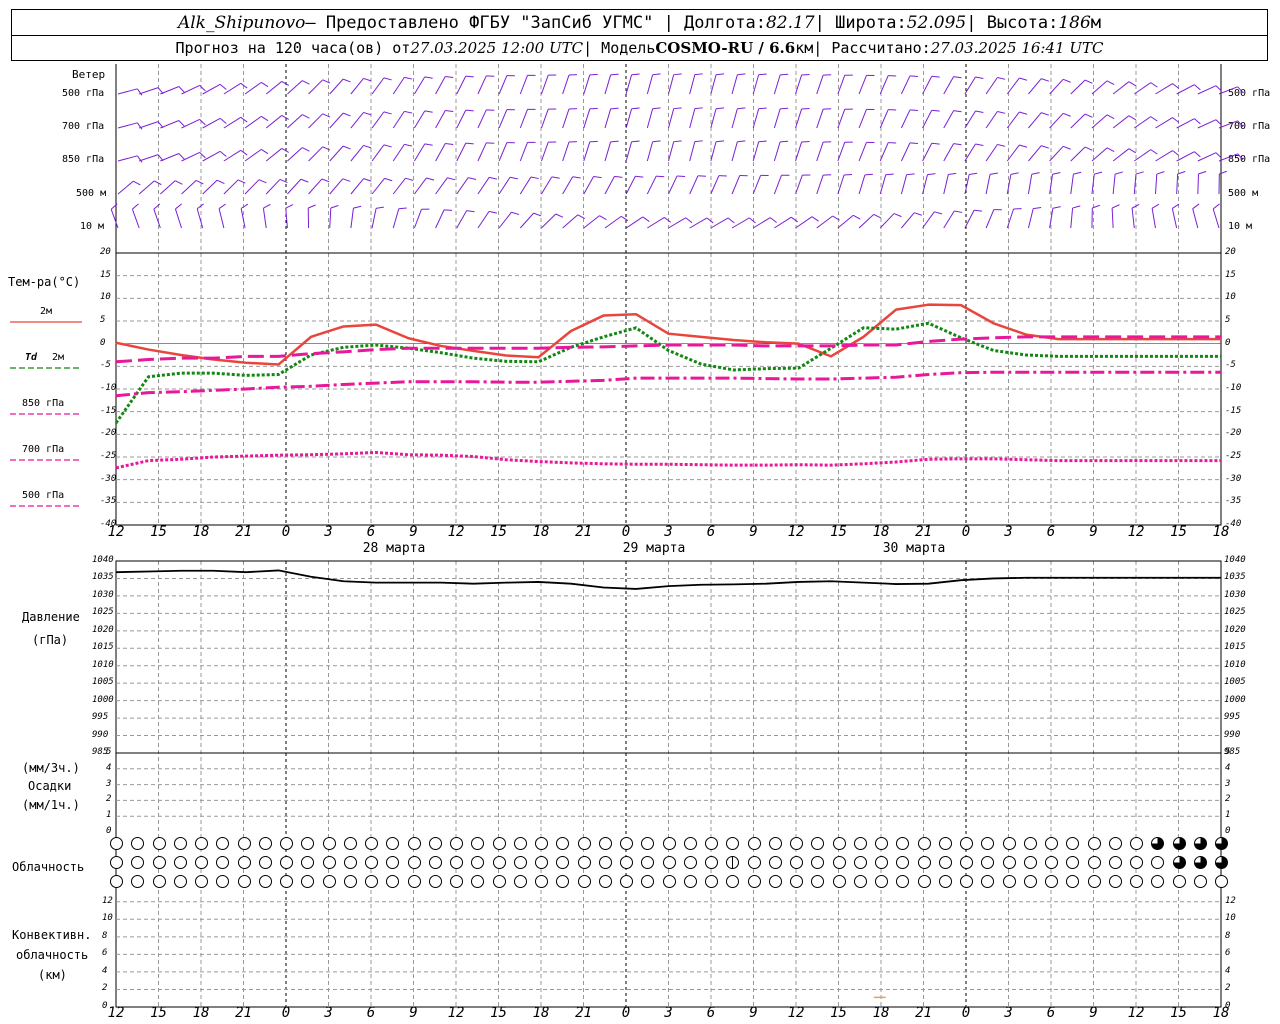  What do you see at coordinates (1228, 970) in the screenshot?
I see `conv-ytick-right-4: 4` at bounding box center [1228, 970].